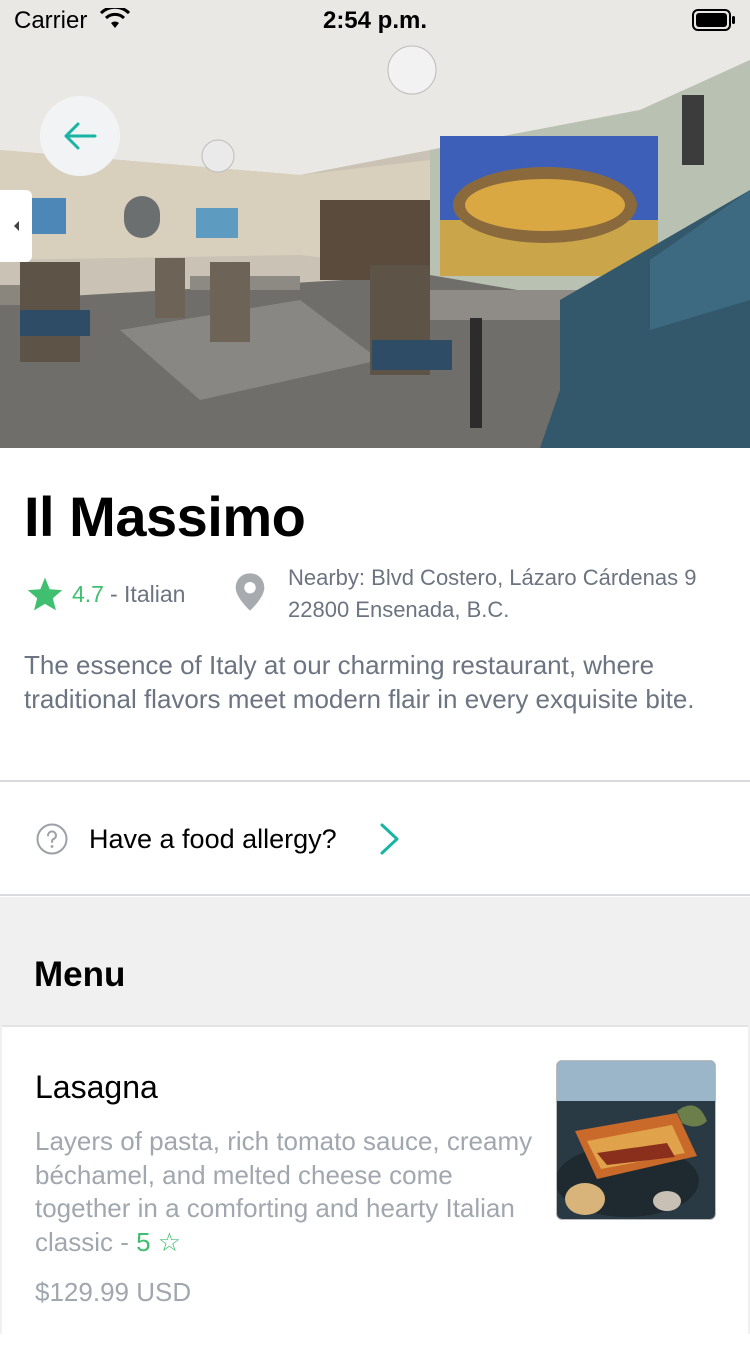  I want to click on arrow-left-icon, so click(80, 136).